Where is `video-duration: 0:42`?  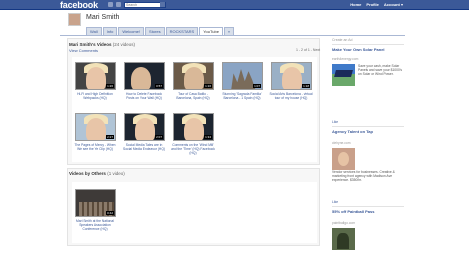 video-duration: 0:42 is located at coordinates (110, 213).